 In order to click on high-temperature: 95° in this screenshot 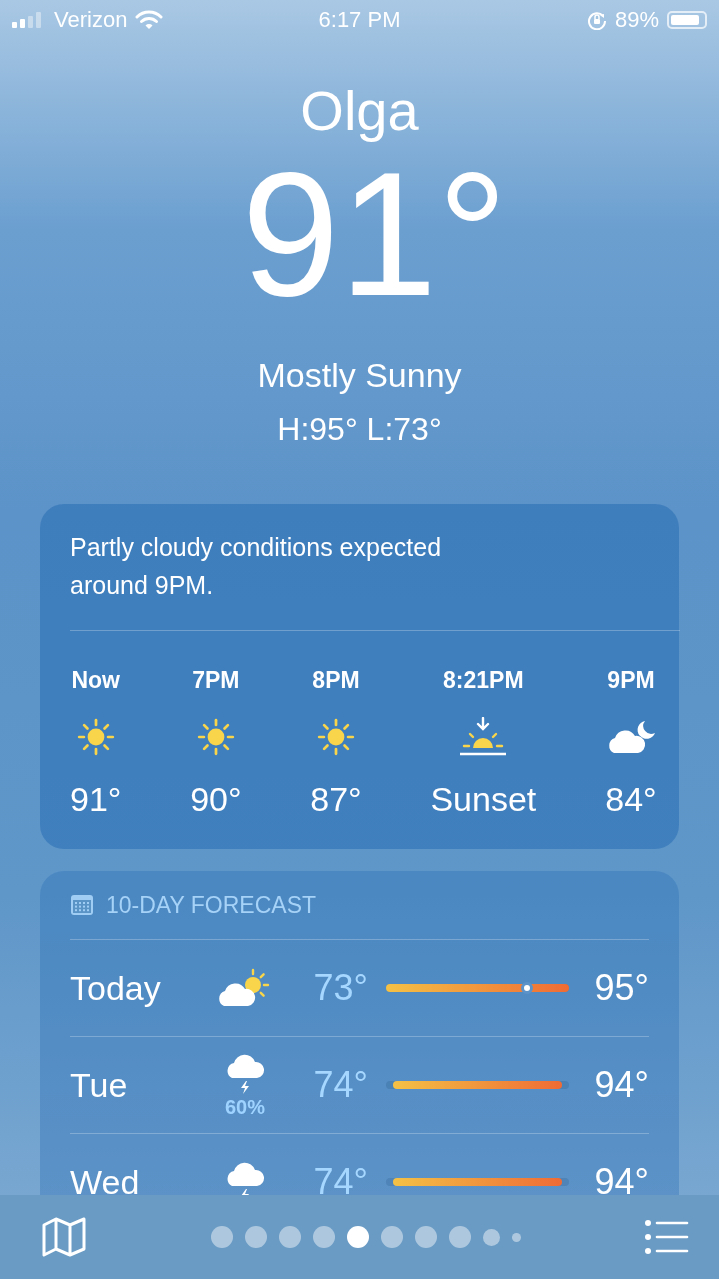, I will do `click(621, 988)`.